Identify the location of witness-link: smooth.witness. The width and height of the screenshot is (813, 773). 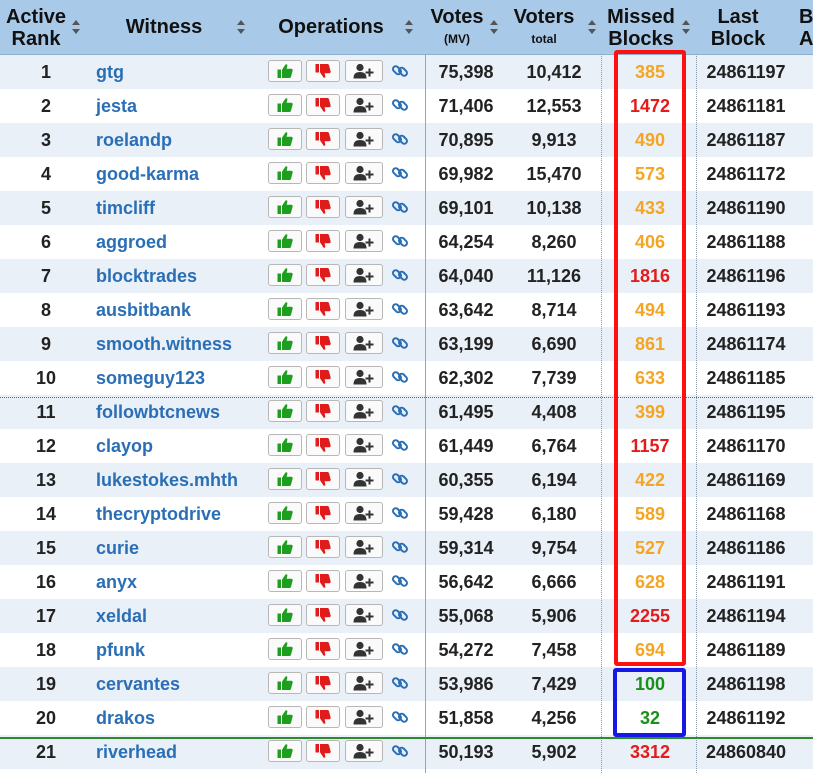
(181, 344).